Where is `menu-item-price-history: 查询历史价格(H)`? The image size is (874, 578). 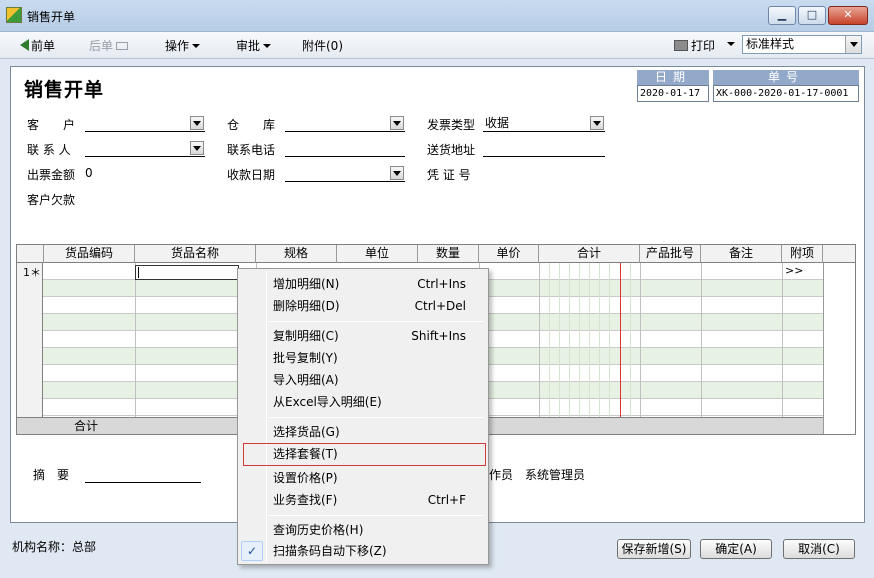
menu-item-price-history: 查询历史价格(H) is located at coordinates (363, 530).